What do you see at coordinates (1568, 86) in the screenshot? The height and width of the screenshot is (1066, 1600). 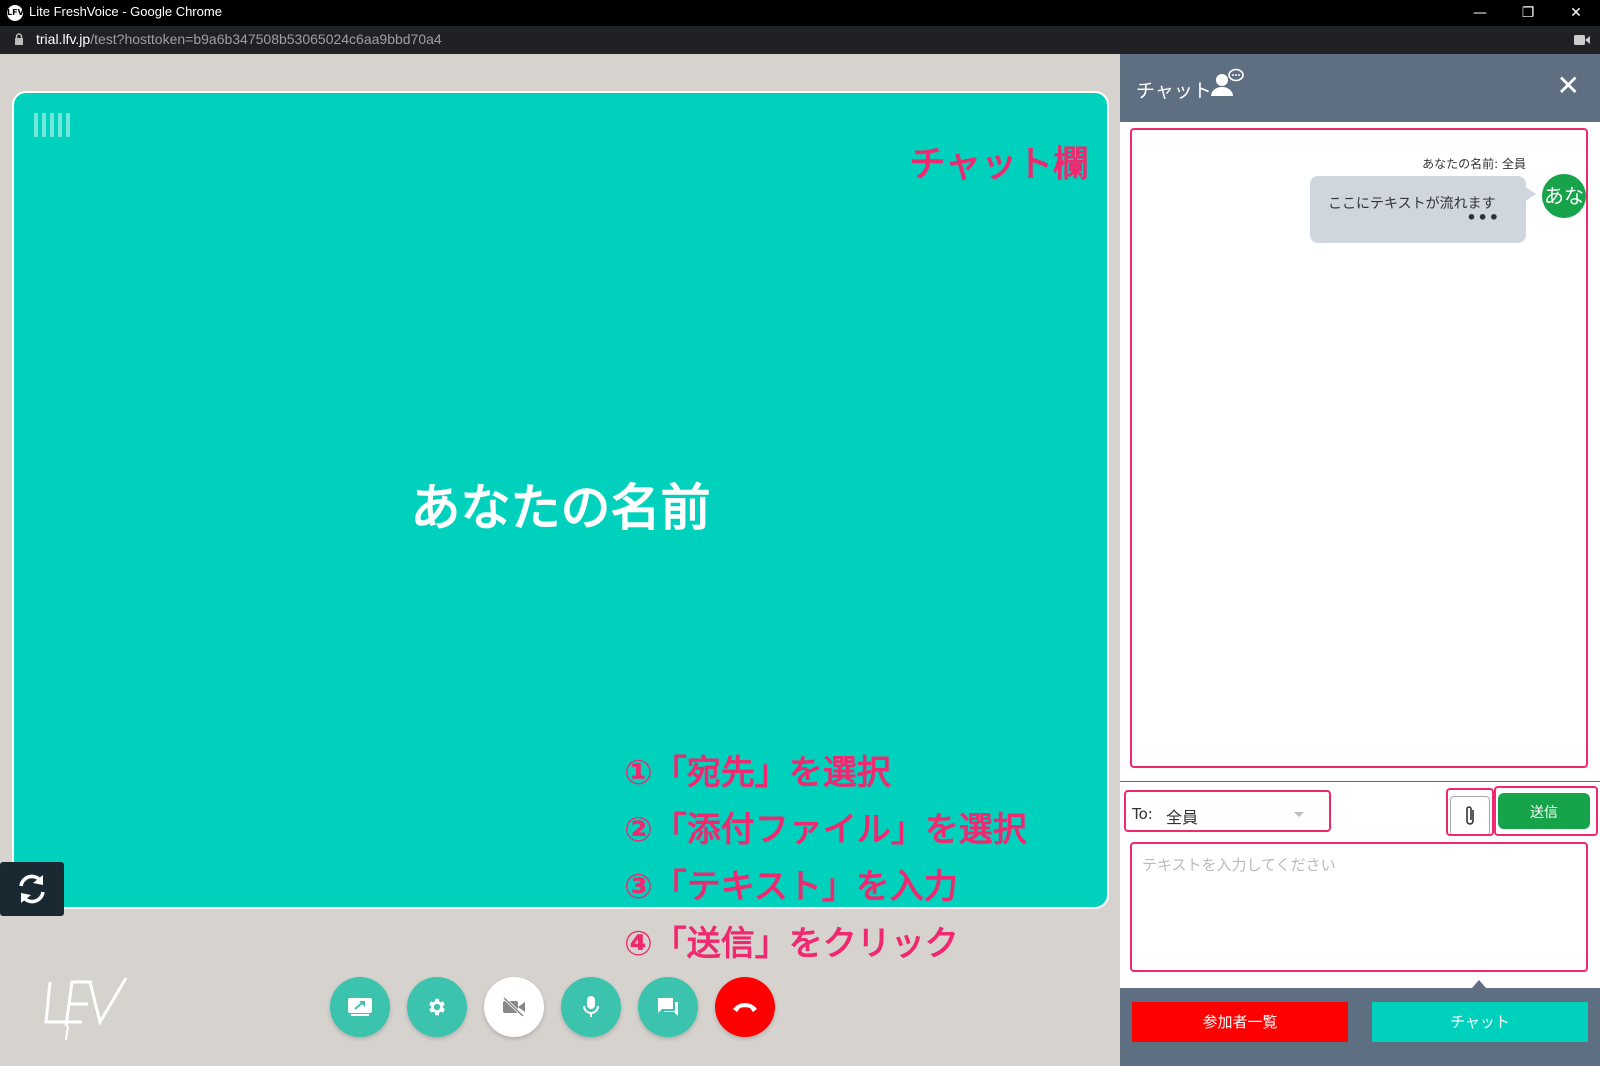 I see `close-chat-button: ✕` at bounding box center [1568, 86].